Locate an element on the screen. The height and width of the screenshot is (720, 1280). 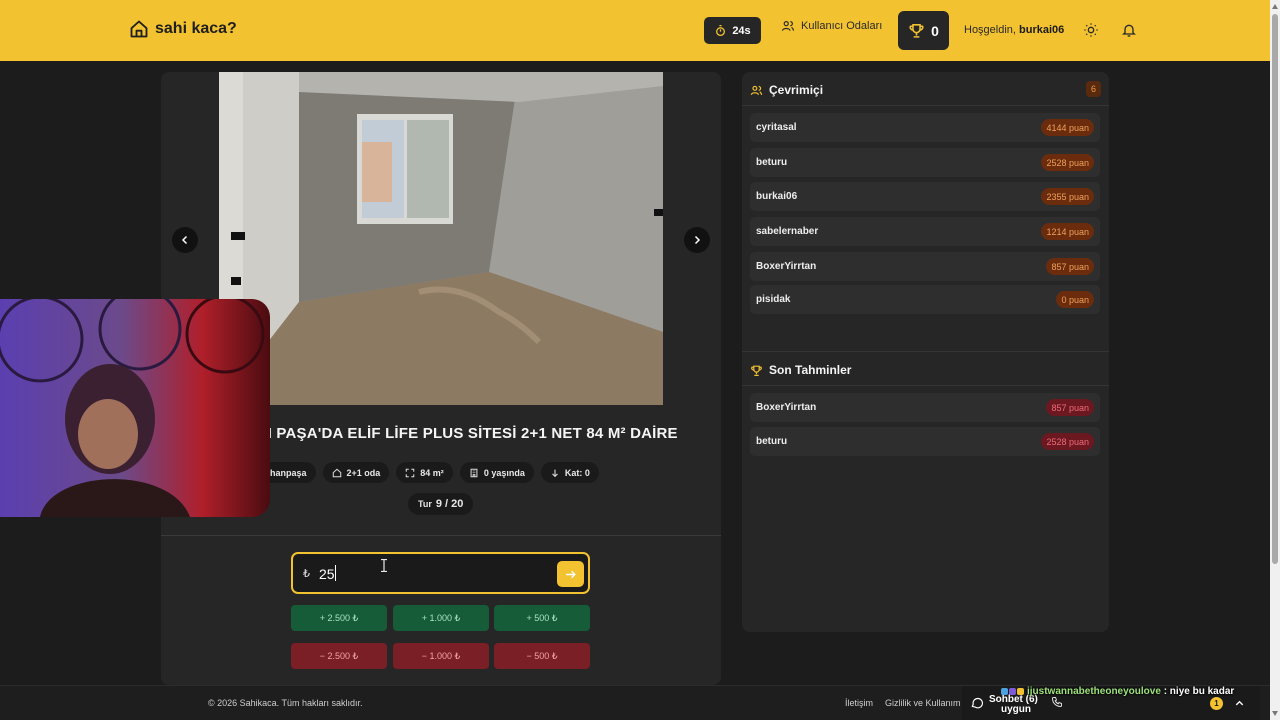
add-2500-button: + 2.500 ₺ is located at coordinates (339, 618).